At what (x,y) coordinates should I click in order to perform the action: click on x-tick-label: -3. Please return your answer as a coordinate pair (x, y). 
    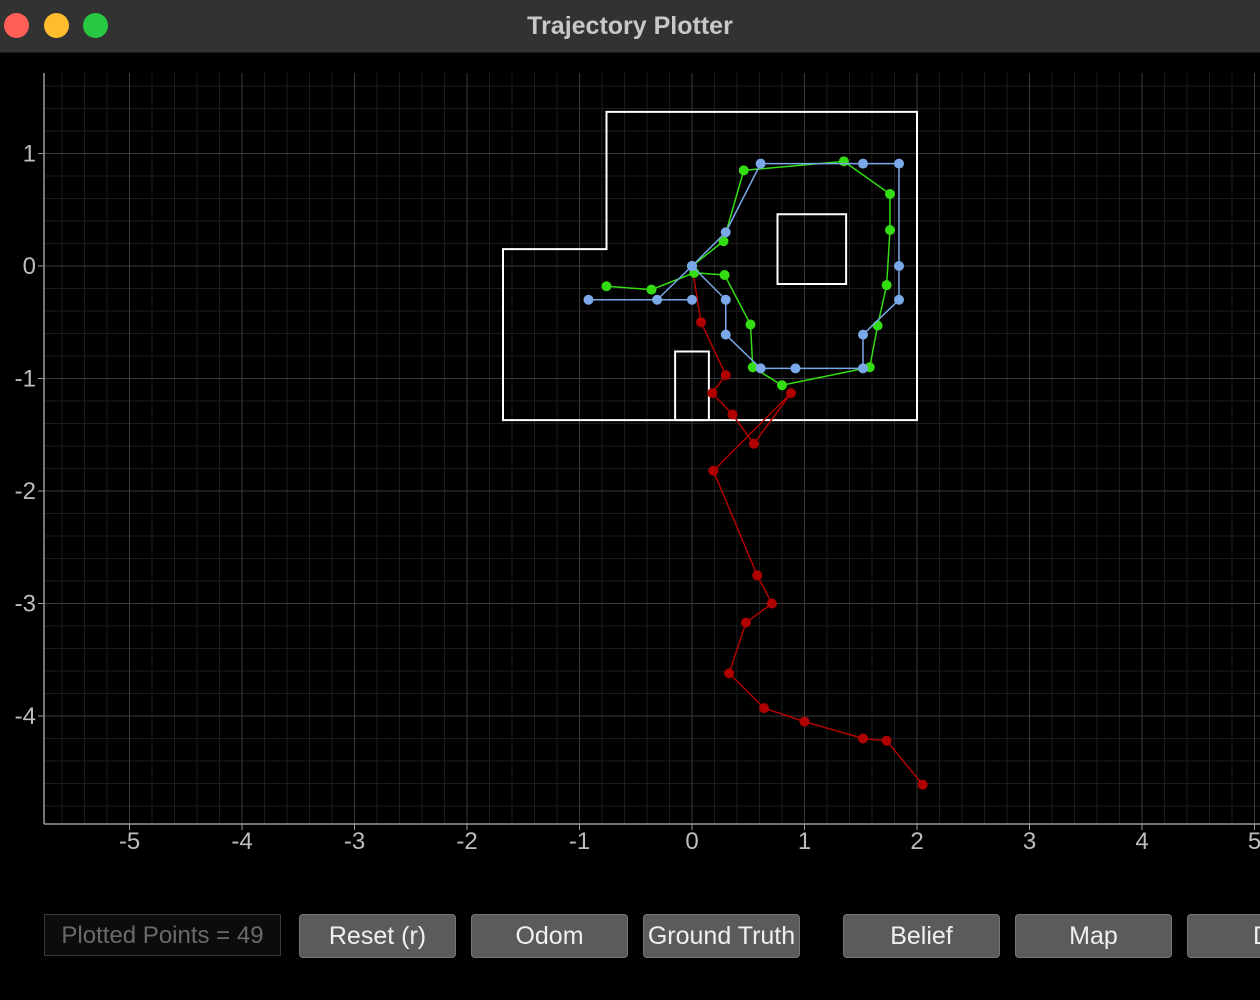
    Looking at the image, I should click on (354, 841).